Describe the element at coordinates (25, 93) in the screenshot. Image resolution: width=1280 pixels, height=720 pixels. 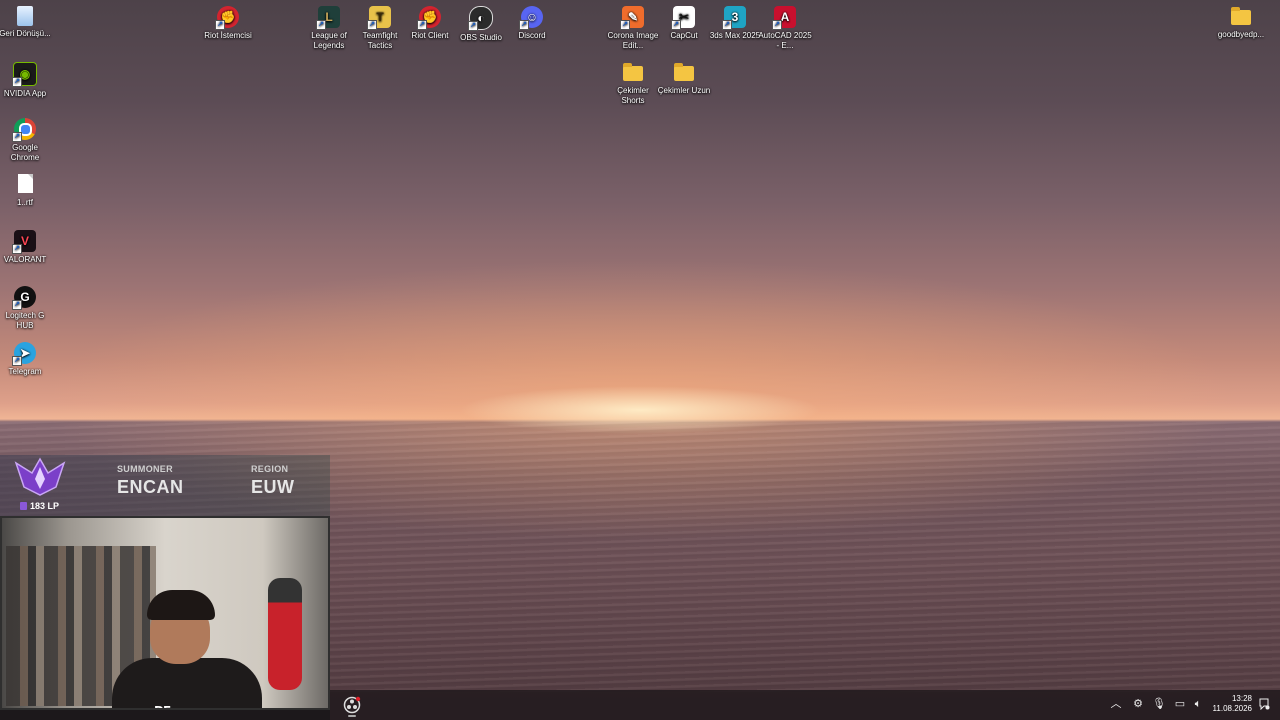
I see `desktop-icon-label: NVIDIA App` at that location.